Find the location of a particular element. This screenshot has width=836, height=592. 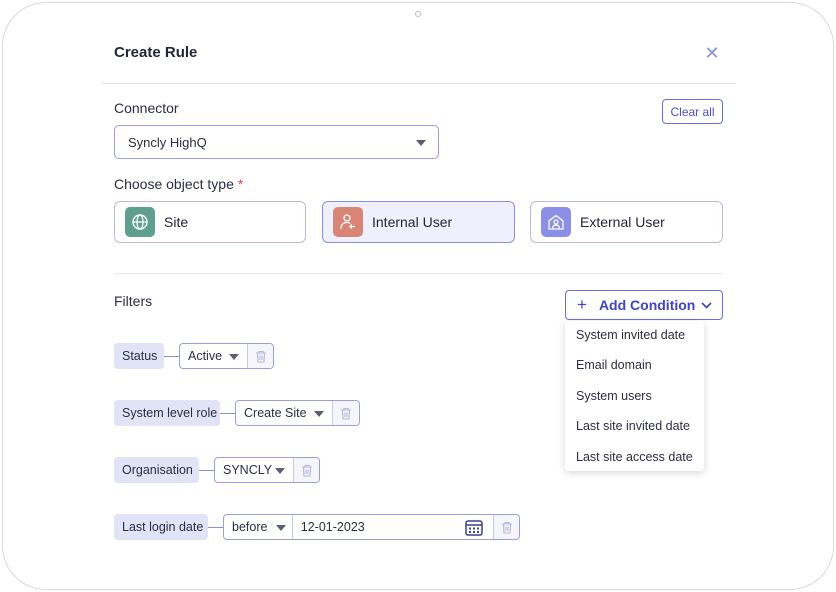

organisation-select: SYNCLY is located at coordinates (254, 470).